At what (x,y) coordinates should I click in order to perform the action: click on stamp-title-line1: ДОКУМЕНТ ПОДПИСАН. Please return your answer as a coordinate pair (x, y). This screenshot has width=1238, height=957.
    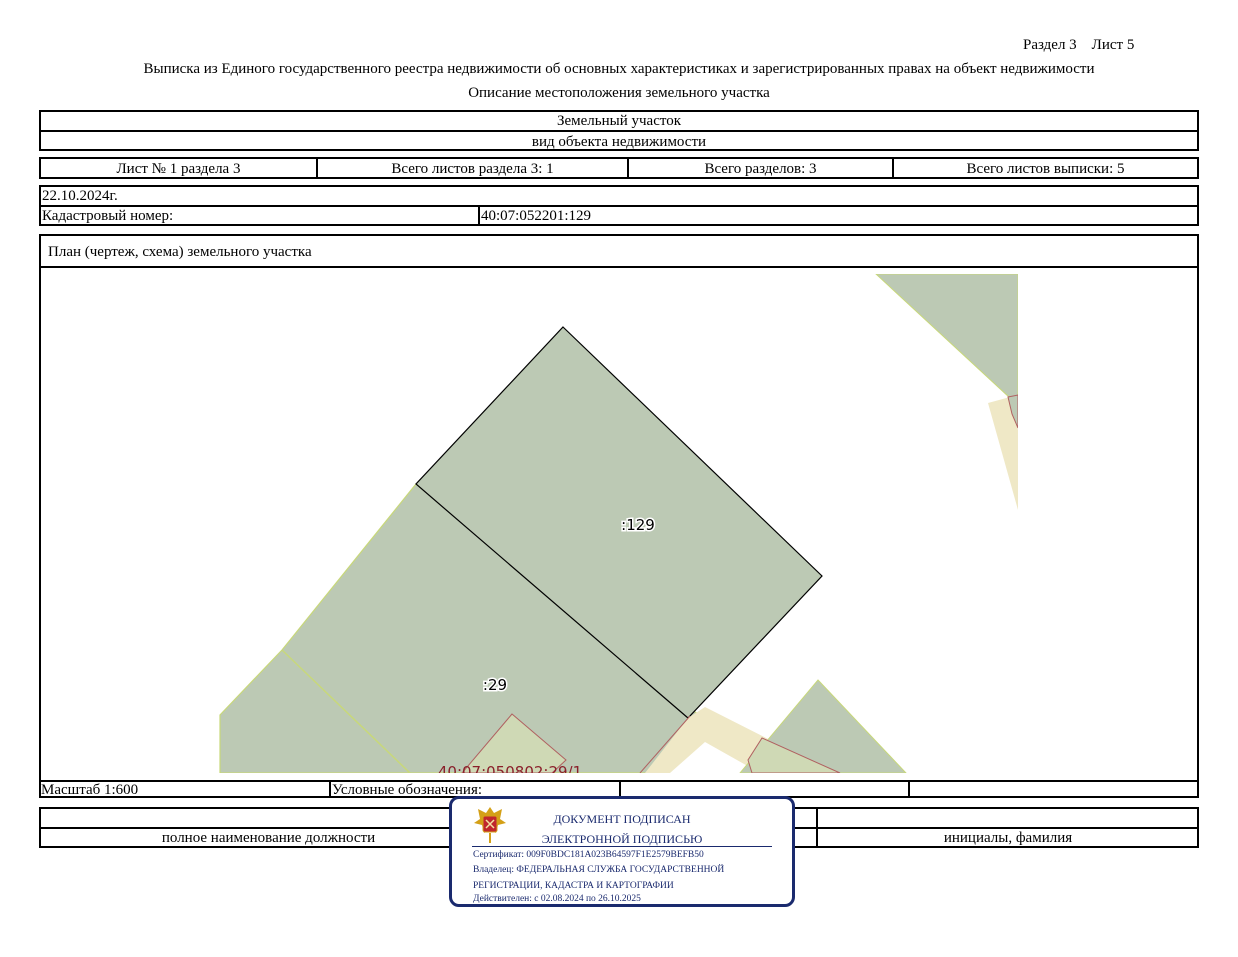
    Looking at the image, I should click on (622, 819).